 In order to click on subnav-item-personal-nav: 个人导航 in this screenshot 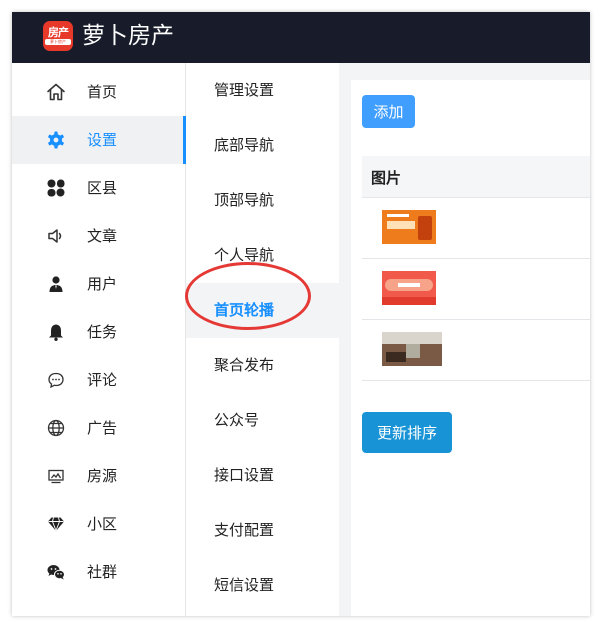, I will do `click(262, 255)`.